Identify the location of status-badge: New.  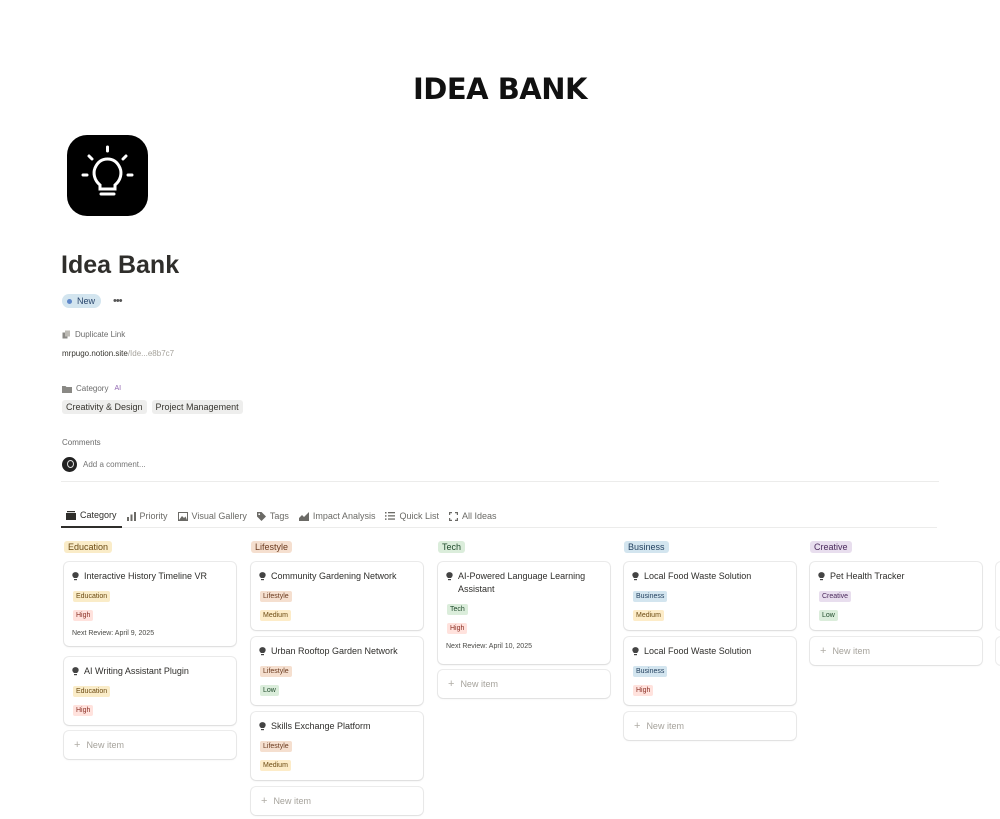
(82, 301).